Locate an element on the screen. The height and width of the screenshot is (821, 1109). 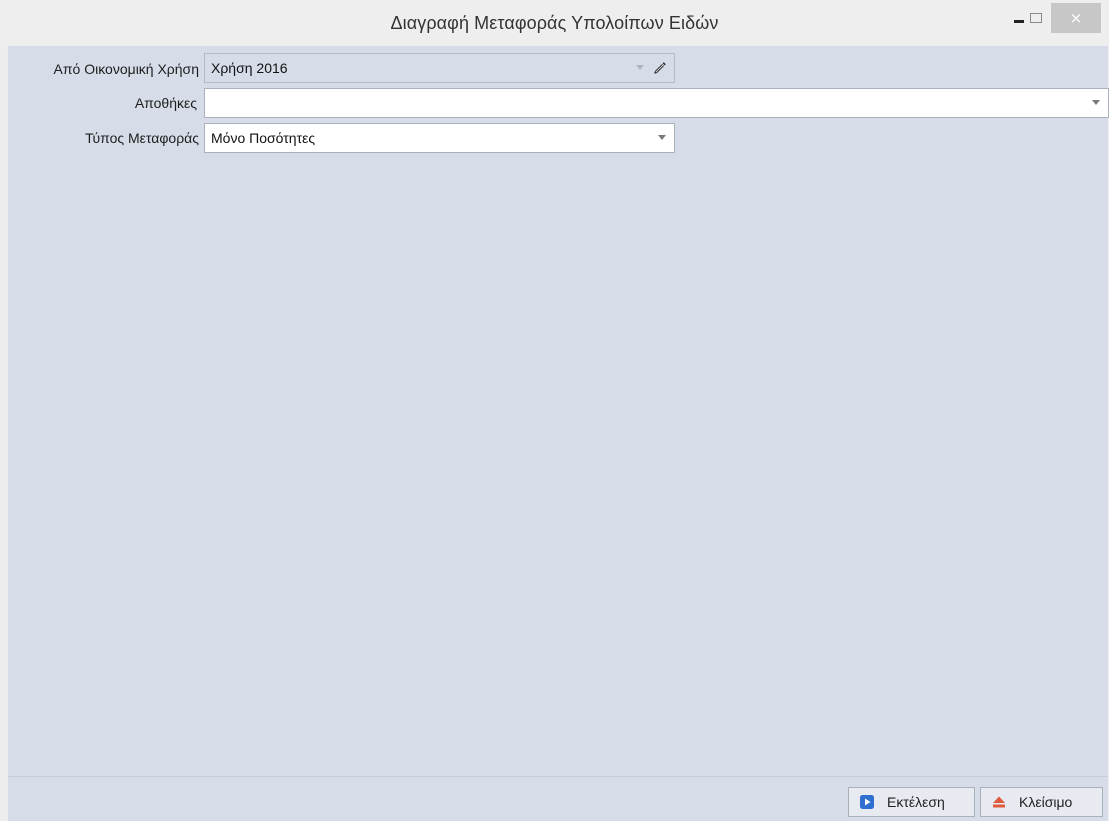
execute-label: Εκτέλεση is located at coordinates (916, 802).